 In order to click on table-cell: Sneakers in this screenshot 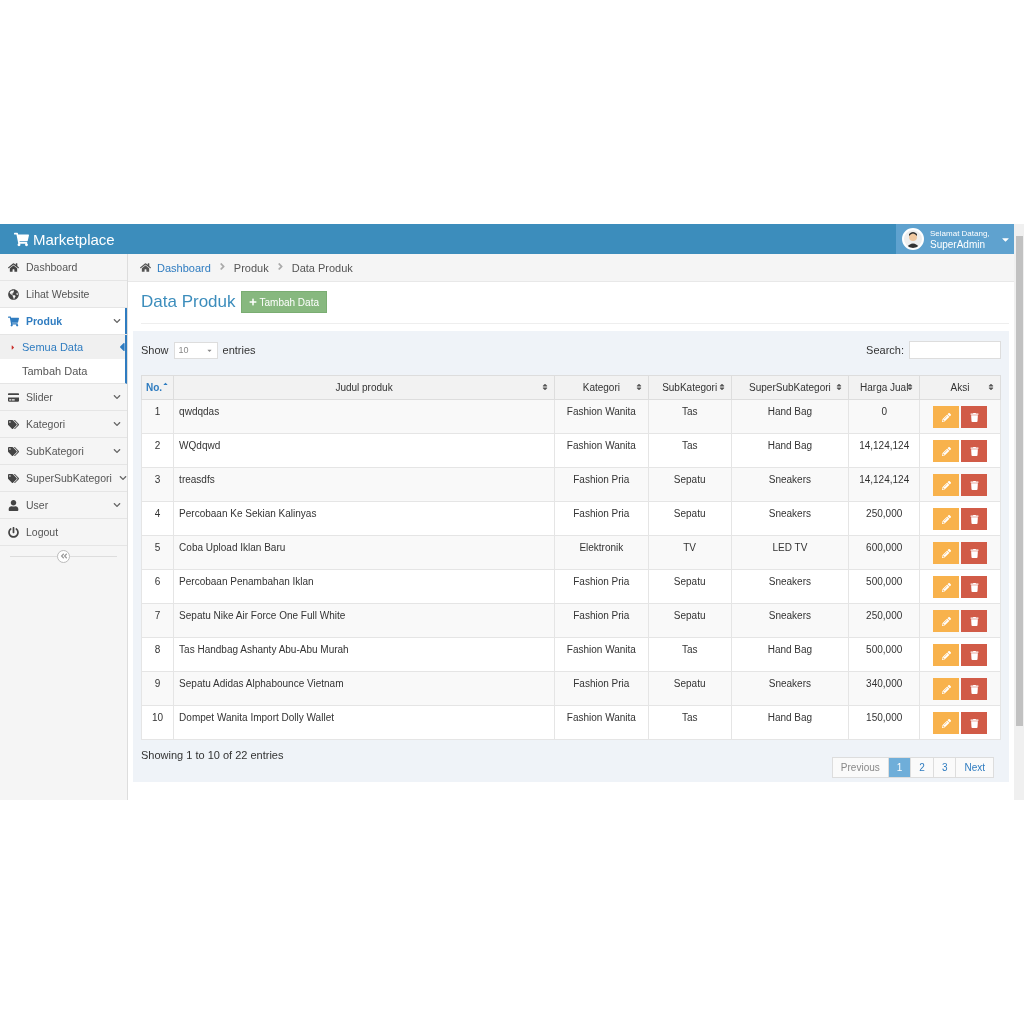, I will do `click(790, 586)`.